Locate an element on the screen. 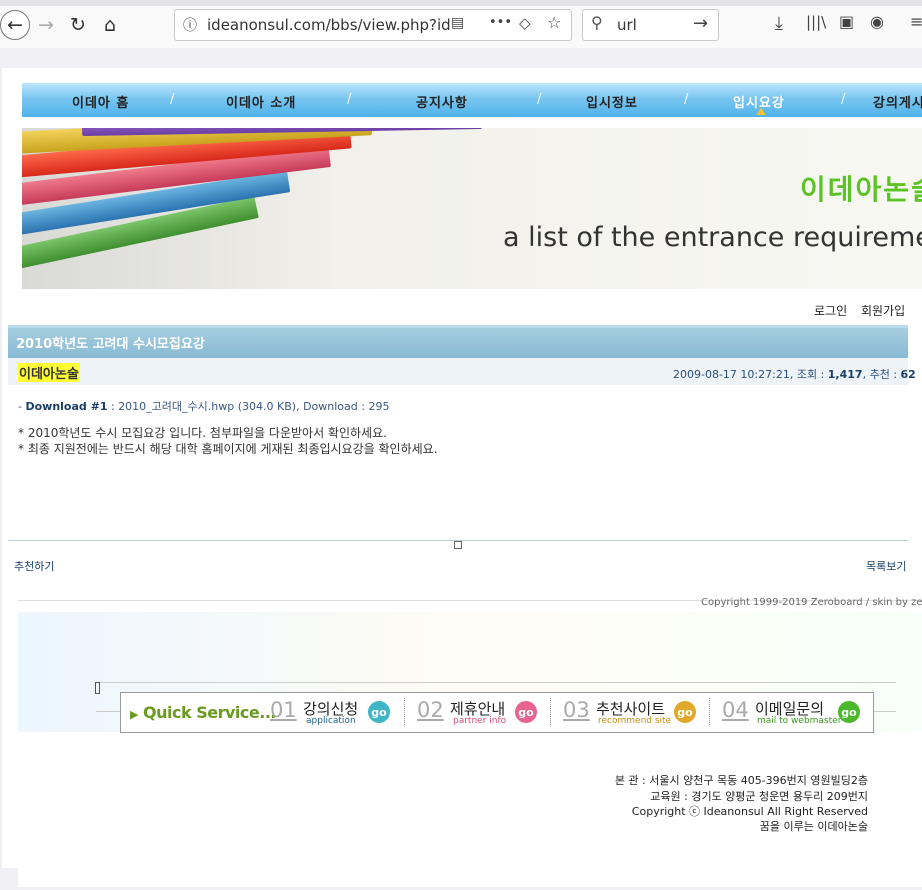 This screenshot has width=922, height=890. forward-button: → is located at coordinates (46, 25).